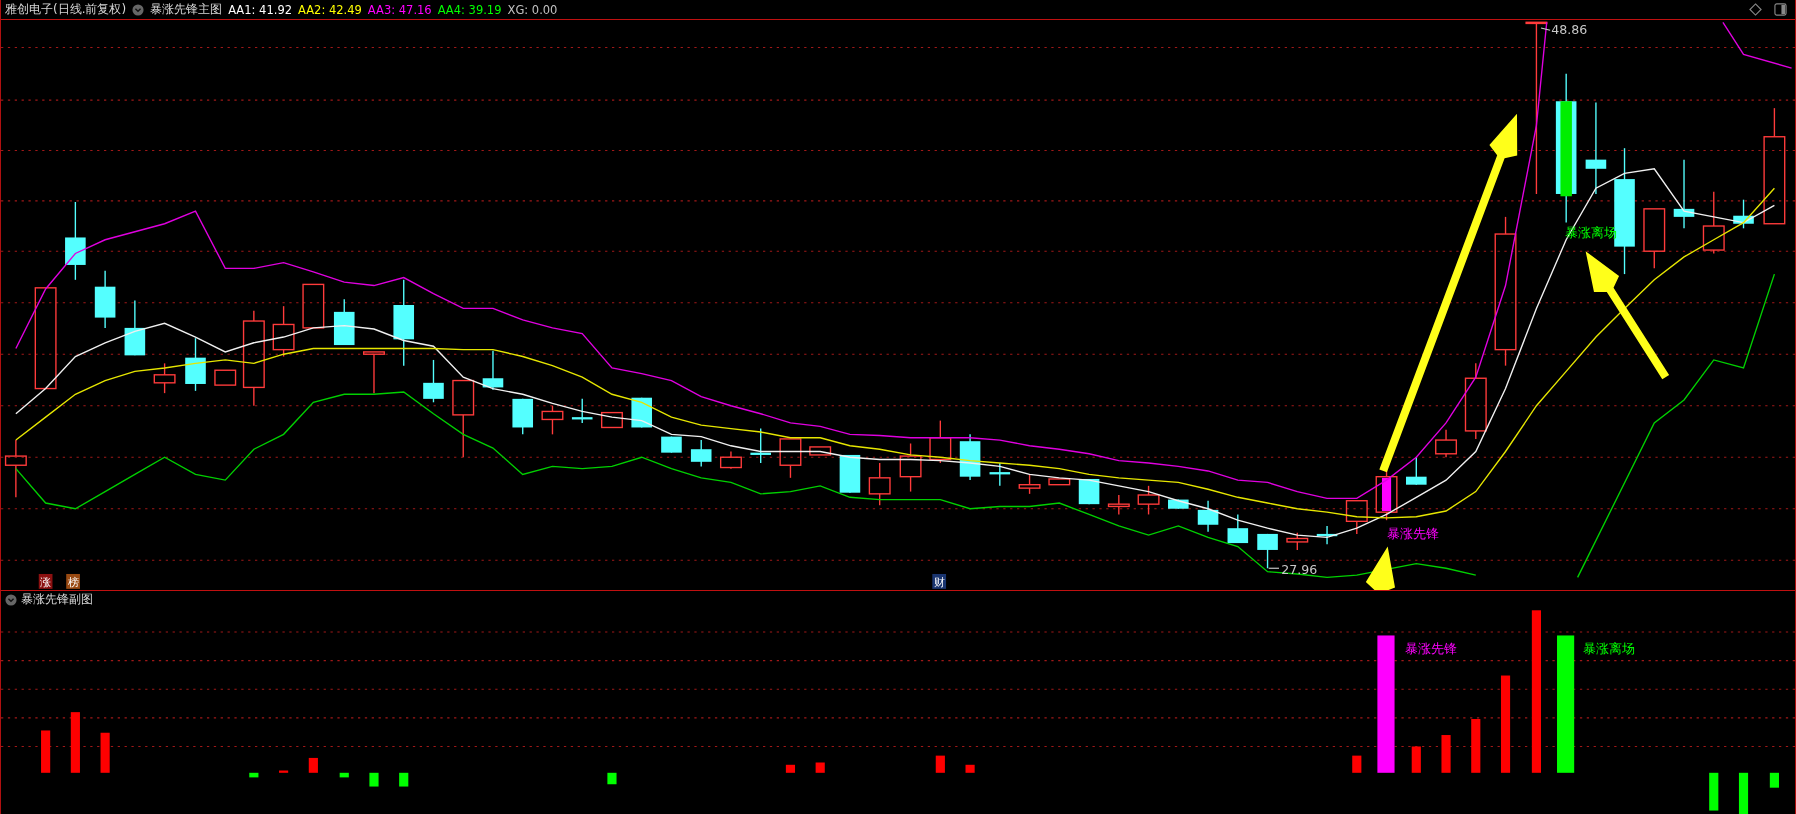 The image size is (1796, 814). I want to click on indicator-value: AA3: 47.16, so click(399, 9).